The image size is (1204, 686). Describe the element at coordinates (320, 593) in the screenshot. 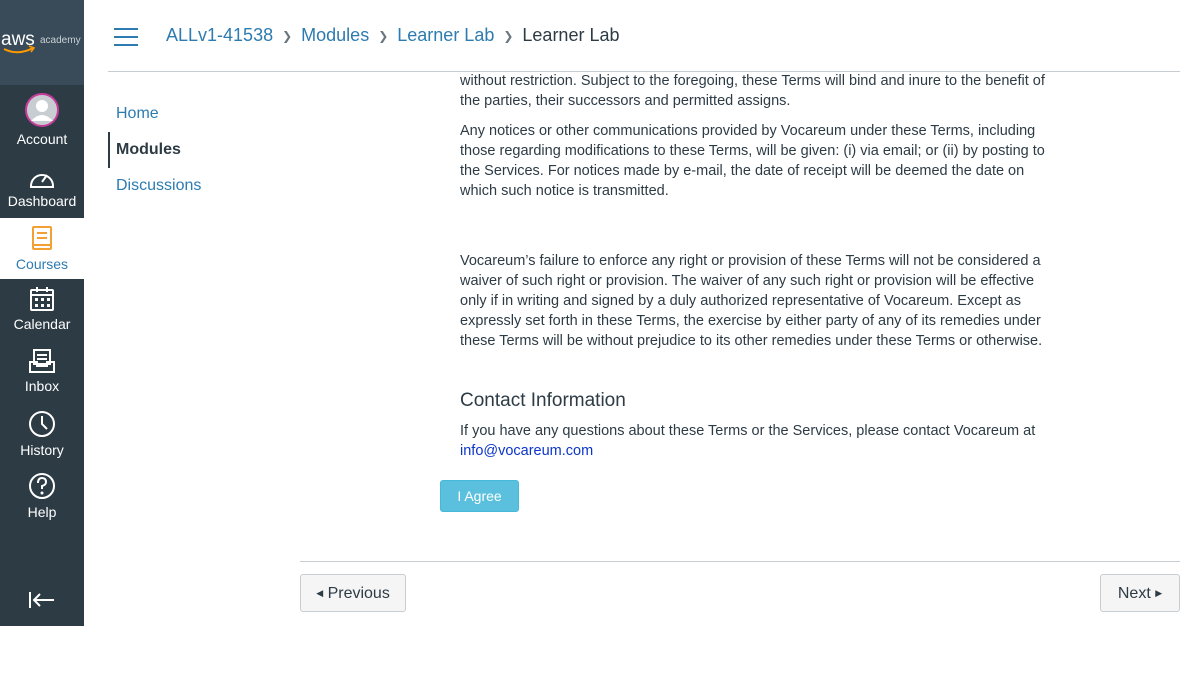

I see `caret-left-icon: ◀` at that location.